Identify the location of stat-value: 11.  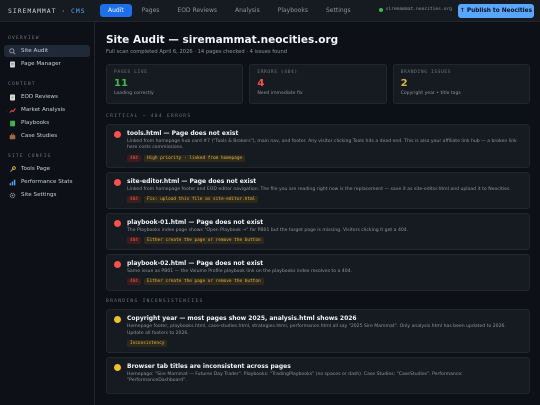
(121, 83).